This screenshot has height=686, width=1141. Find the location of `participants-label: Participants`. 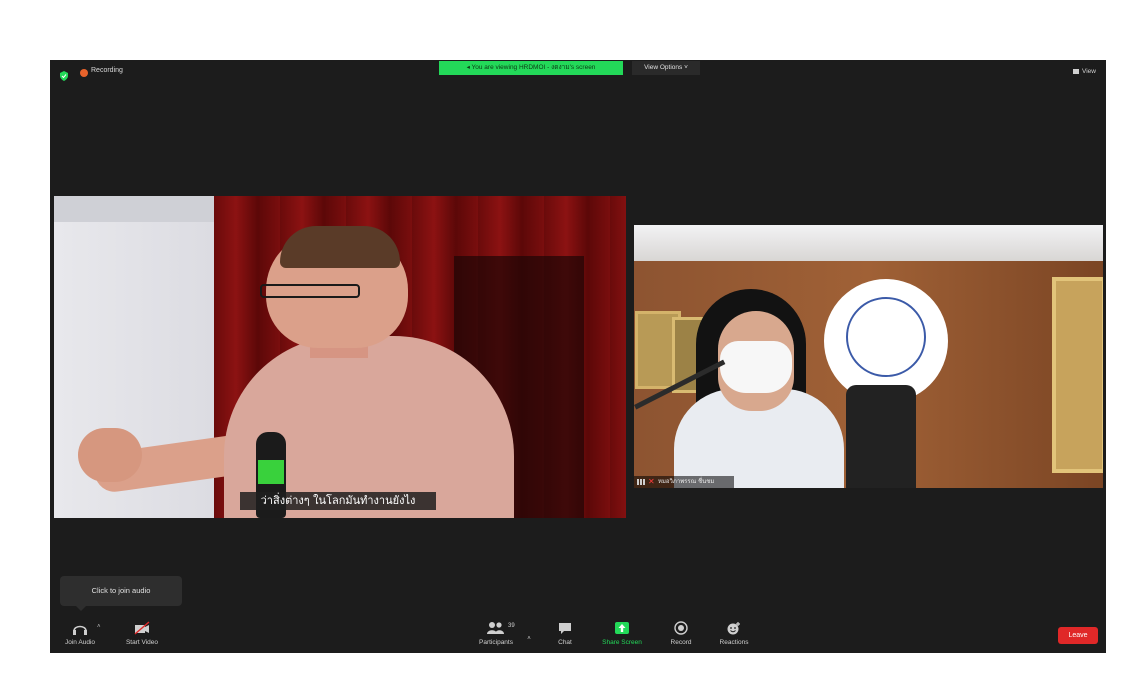

participants-label: Participants is located at coordinates (496, 642).